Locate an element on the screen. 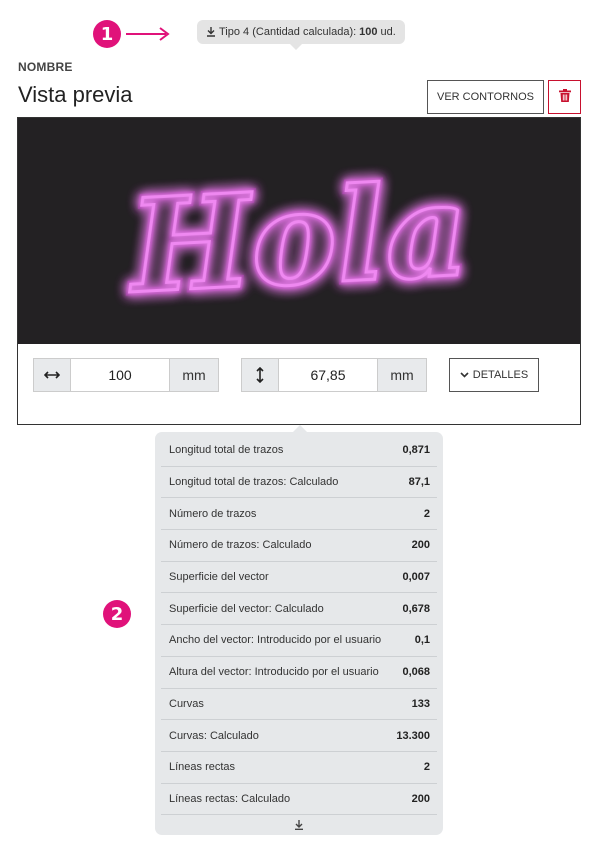 This screenshot has height=846, width=600. detail-value: 0,871 is located at coordinates (416, 450).